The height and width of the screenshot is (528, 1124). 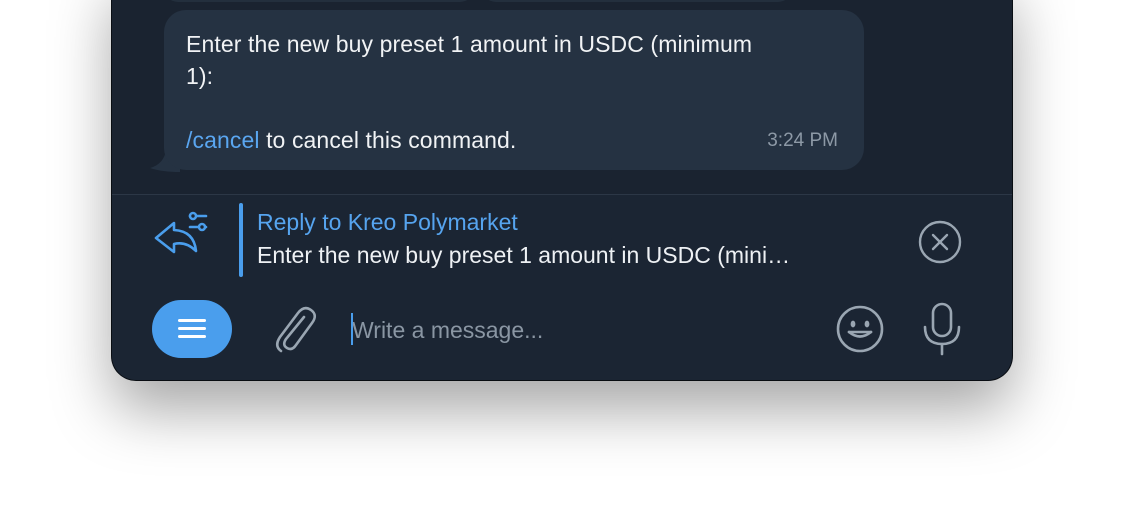 I want to click on emoji-icon, so click(x=860, y=329).